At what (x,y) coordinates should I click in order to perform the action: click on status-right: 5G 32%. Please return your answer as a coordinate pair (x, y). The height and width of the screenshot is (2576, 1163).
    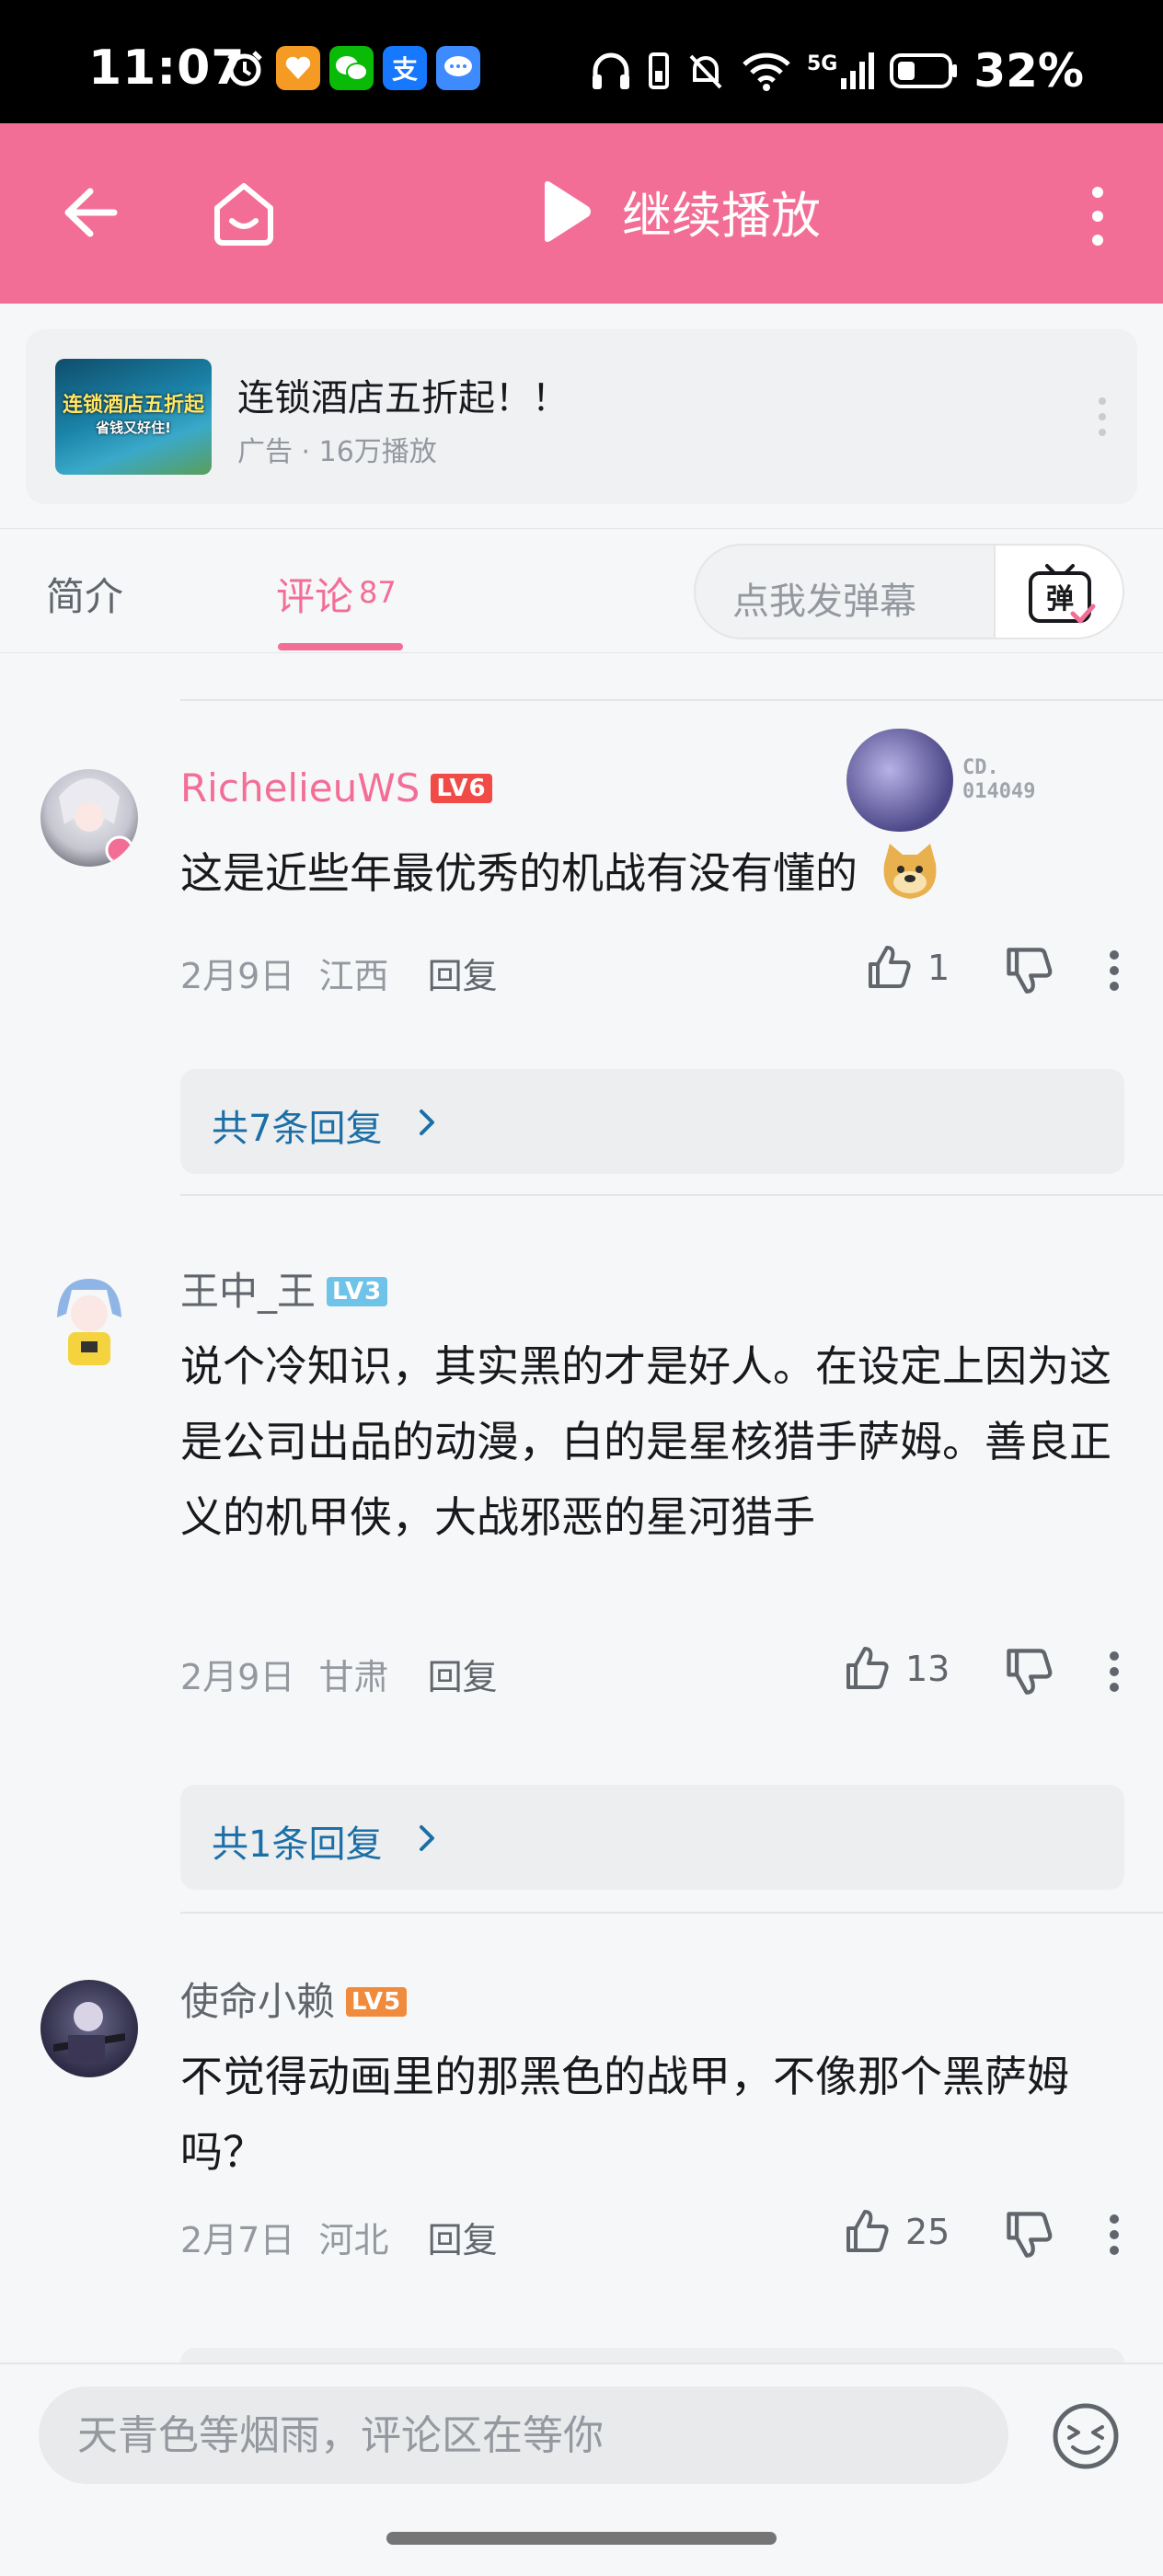
    Looking at the image, I should click on (837, 71).